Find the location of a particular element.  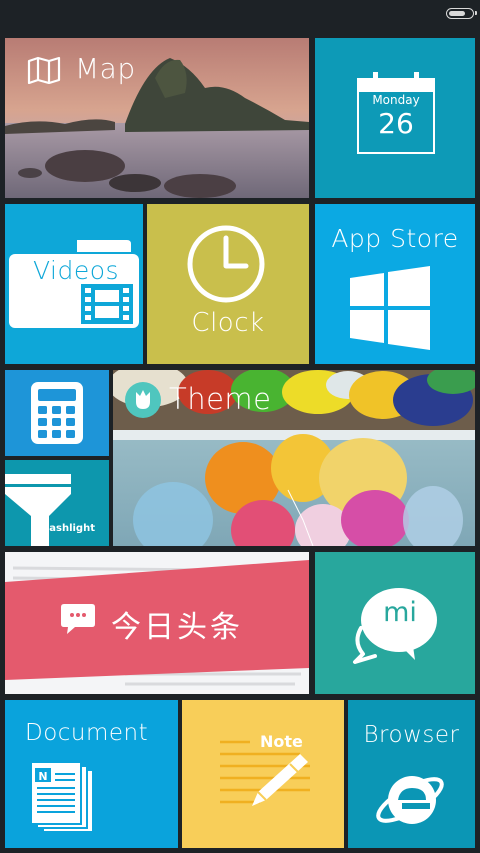

calendar-icon: Monday 26 is located at coordinates (396, 113).